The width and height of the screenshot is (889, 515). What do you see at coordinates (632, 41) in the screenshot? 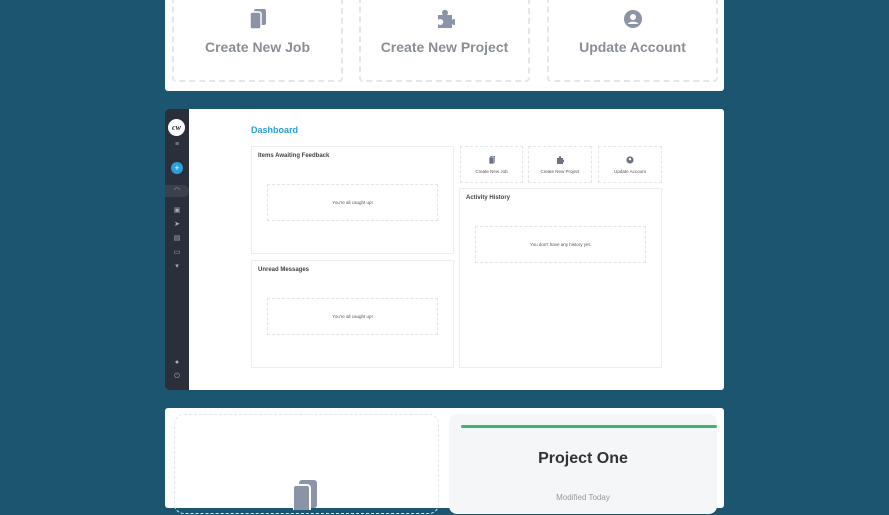
I see `update-account-tile: Update Account` at bounding box center [632, 41].